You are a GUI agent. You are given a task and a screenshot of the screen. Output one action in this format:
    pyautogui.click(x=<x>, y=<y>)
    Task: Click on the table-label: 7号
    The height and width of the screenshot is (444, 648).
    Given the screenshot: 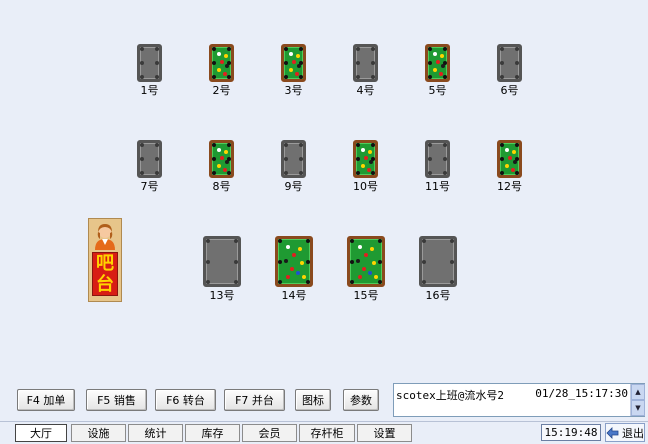 What is the action you would take?
    pyautogui.click(x=149, y=186)
    